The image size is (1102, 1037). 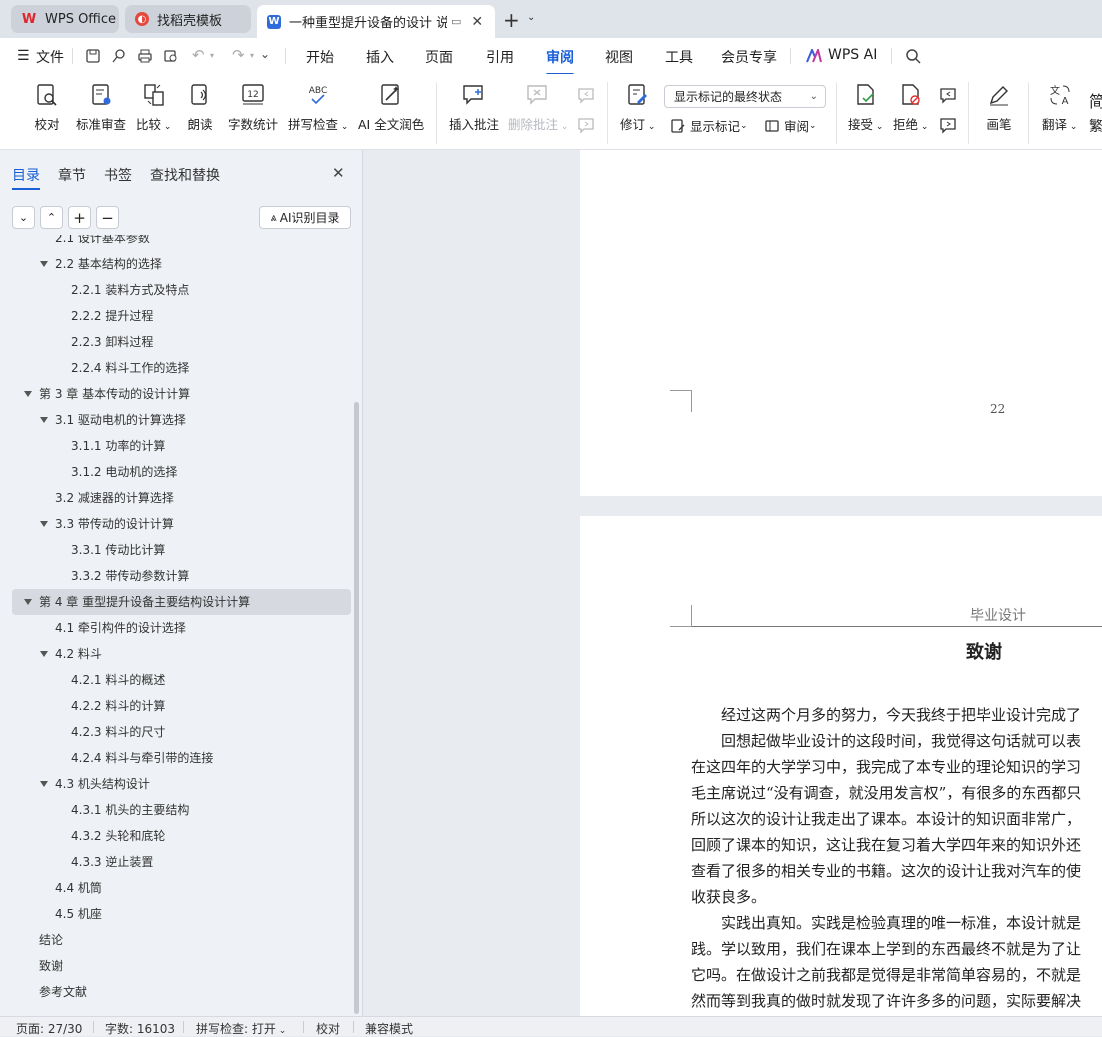 What do you see at coordinates (500, 57) in the screenshot?
I see `menu-references: 引用` at bounding box center [500, 57].